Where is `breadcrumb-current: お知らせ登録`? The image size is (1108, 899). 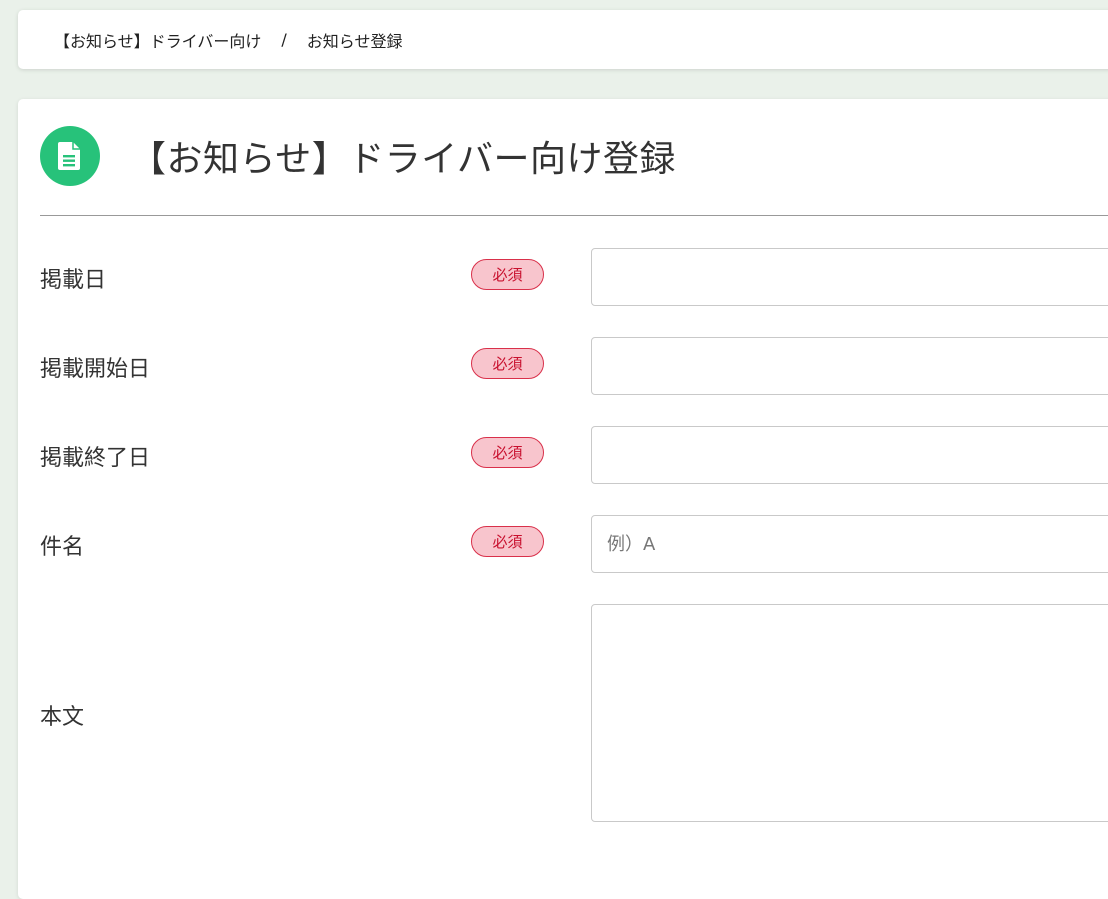
breadcrumb-current: お知らせ登録 is located at coordinates (354, 41).